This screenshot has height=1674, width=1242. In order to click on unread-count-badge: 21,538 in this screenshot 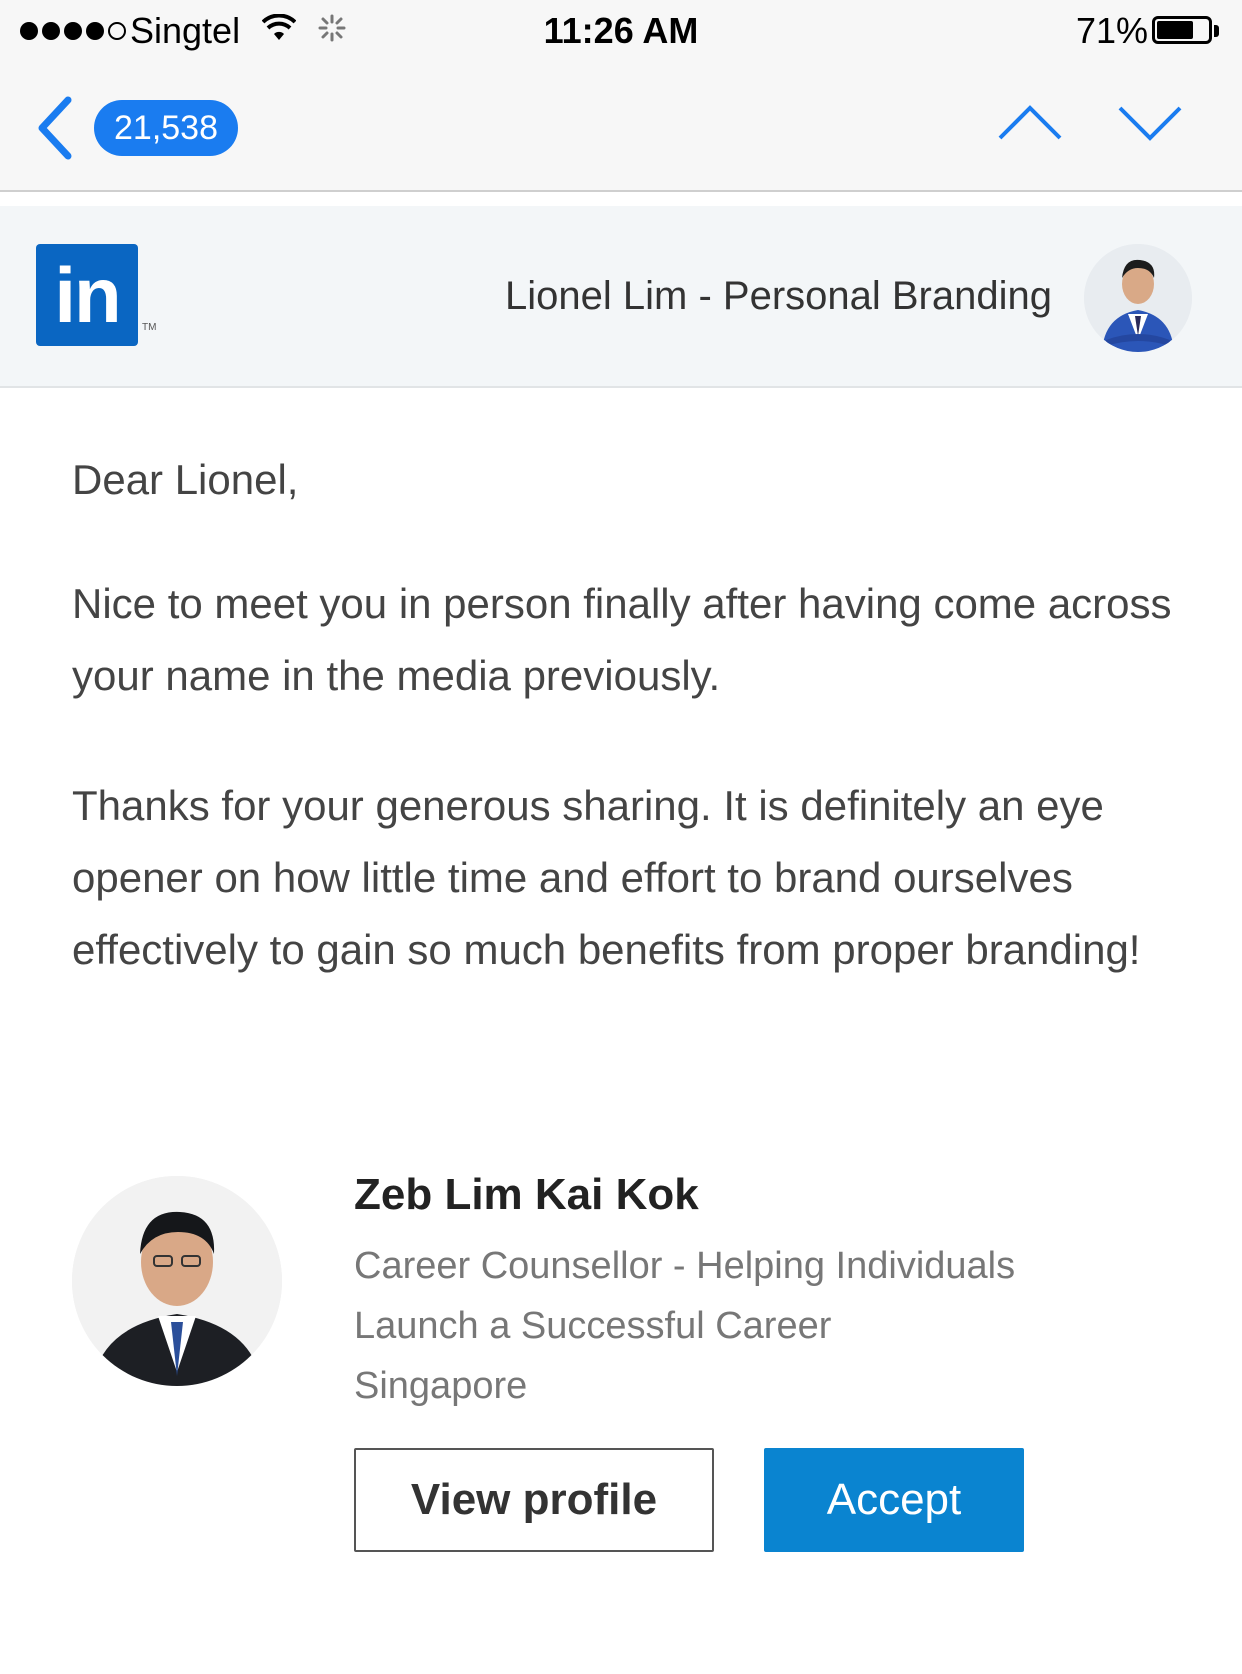, I will do `click(166, 128)`.